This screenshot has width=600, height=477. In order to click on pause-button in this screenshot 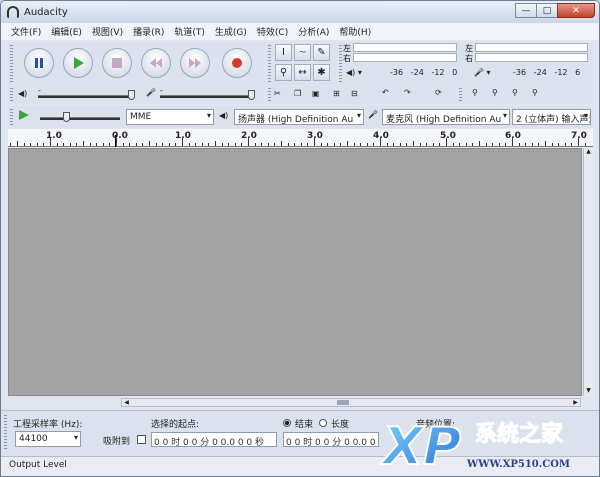, I will do `click(39, 63)`.